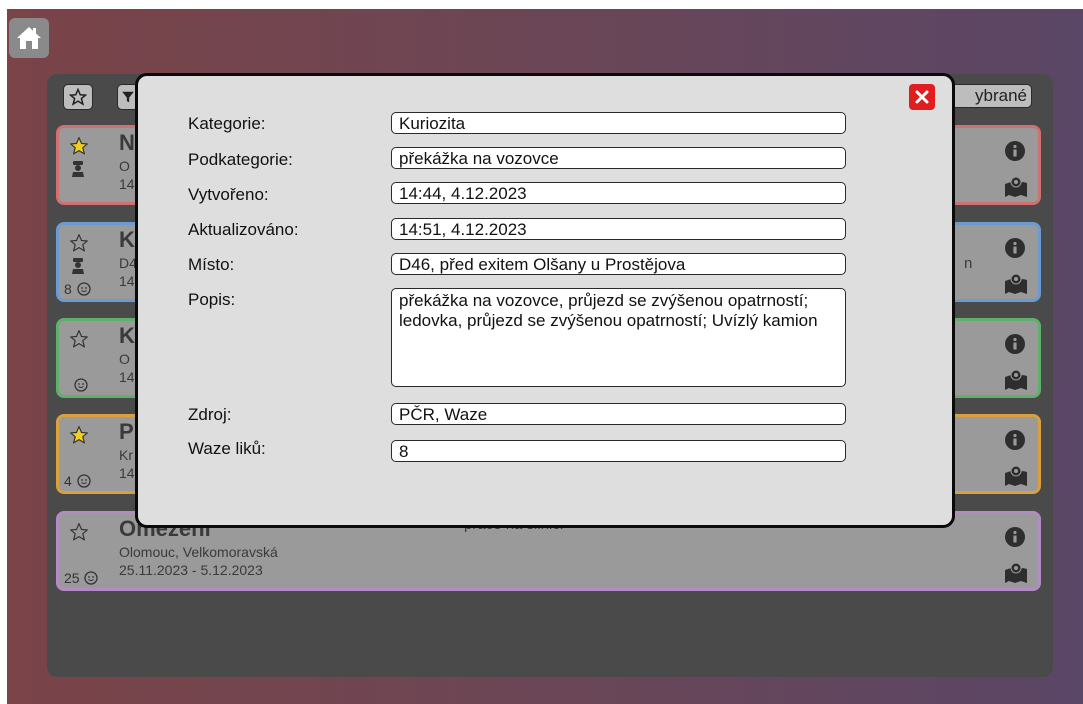 This screenshot has width=1083, height=704. I want to click on event-title: N, so click(127, 142).